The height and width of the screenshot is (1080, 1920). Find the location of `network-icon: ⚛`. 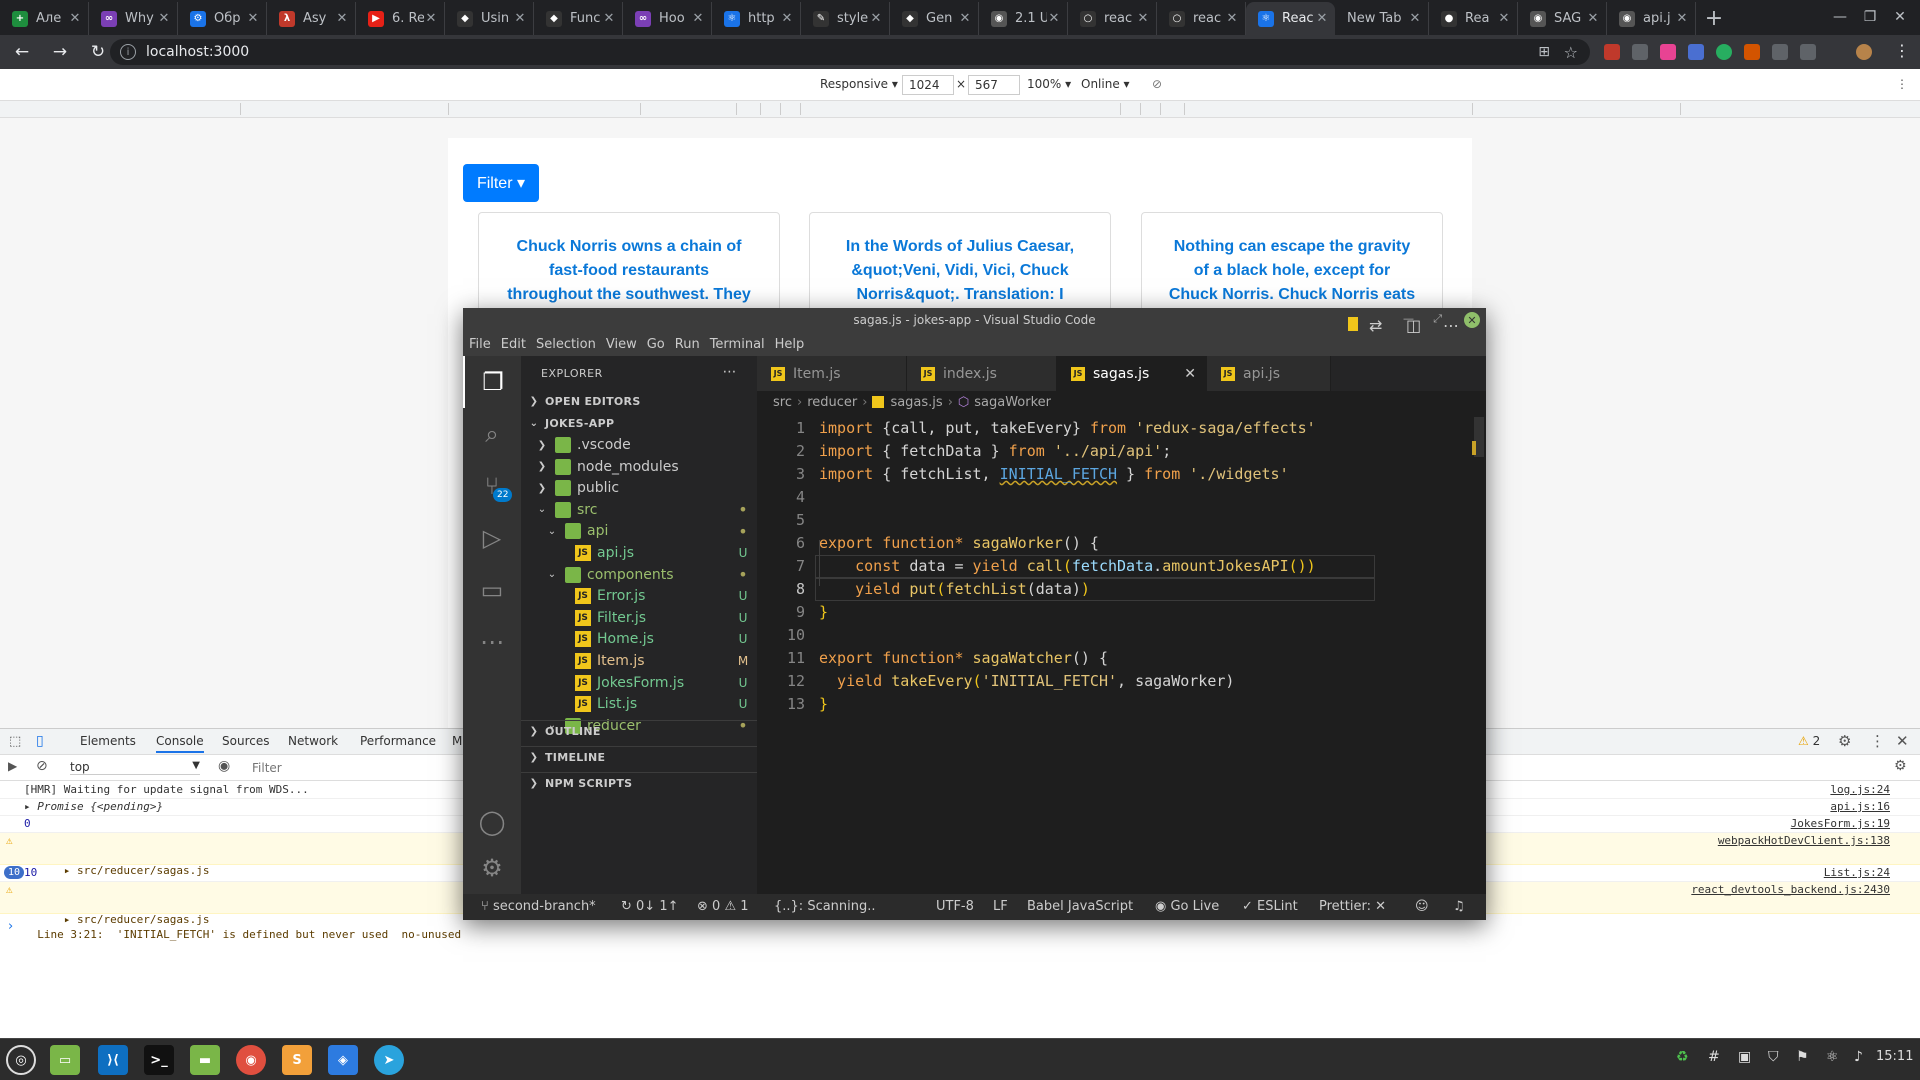

network-icon: ⚛ is located at coordinates (1832, 1057).